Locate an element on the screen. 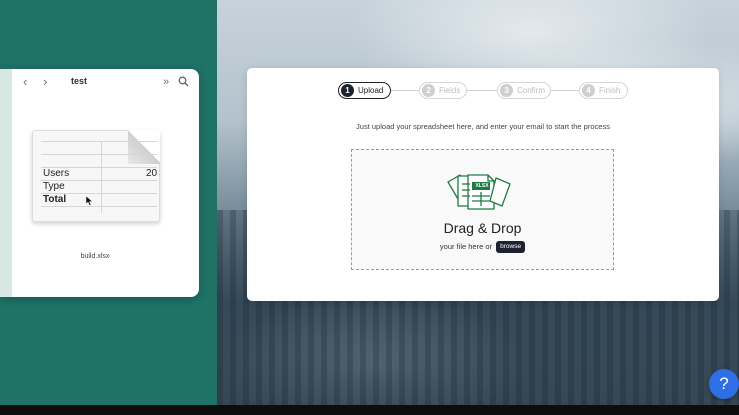  file-name-label: build.xlsx is located at coordinates (95, 256).